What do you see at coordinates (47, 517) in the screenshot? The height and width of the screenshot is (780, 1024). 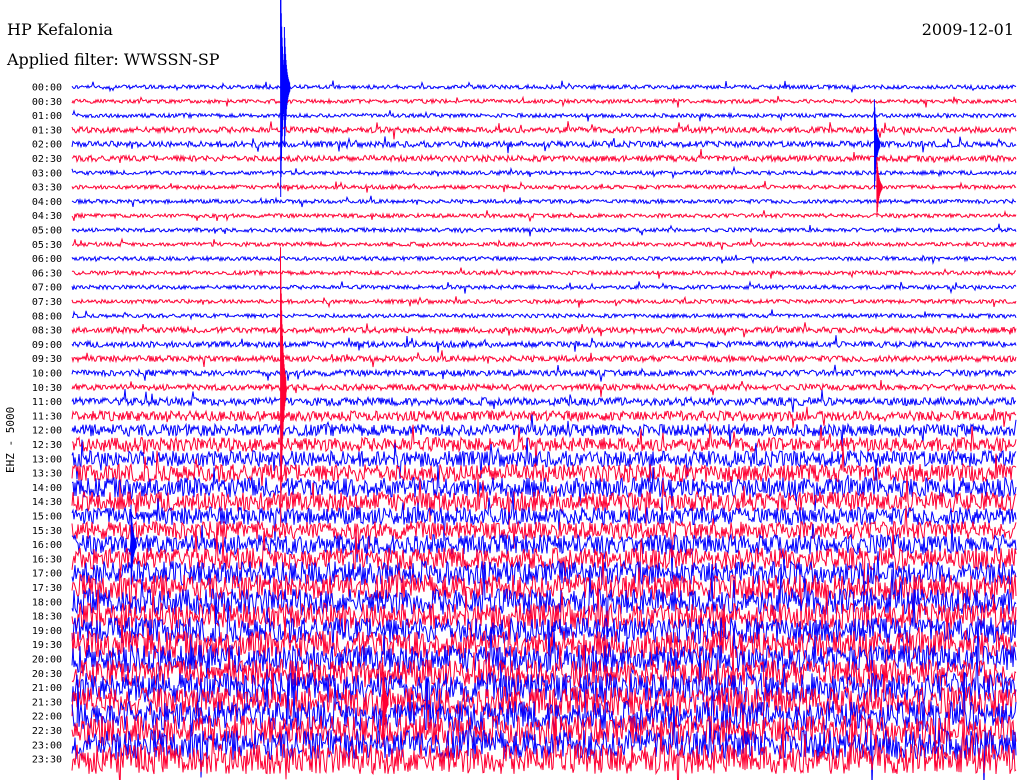 I see `row-time-label: 15:00` at bounding box center [47, 517].